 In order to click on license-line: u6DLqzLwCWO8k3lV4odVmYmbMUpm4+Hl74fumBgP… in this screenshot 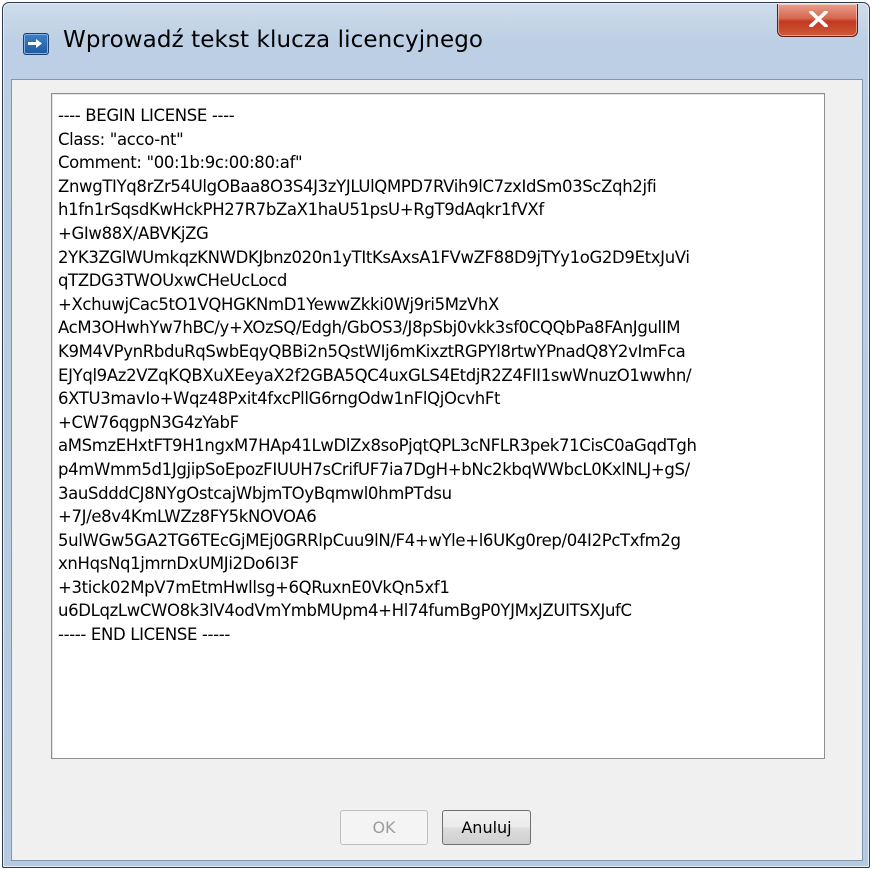, I will do `click(345, 611)`.